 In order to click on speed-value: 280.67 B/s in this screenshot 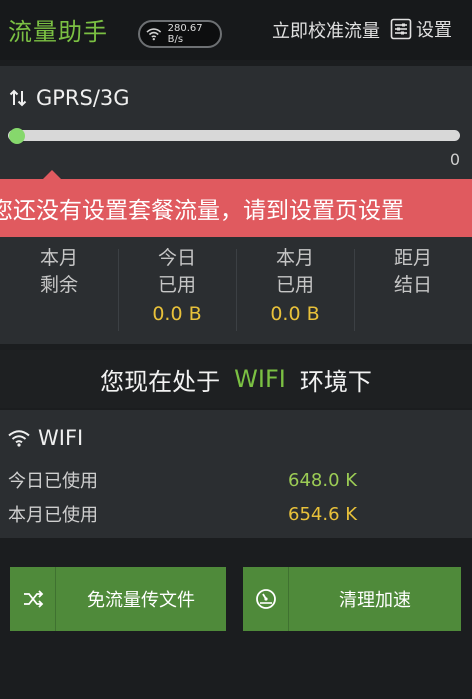, I will do `click(185, 34)`.